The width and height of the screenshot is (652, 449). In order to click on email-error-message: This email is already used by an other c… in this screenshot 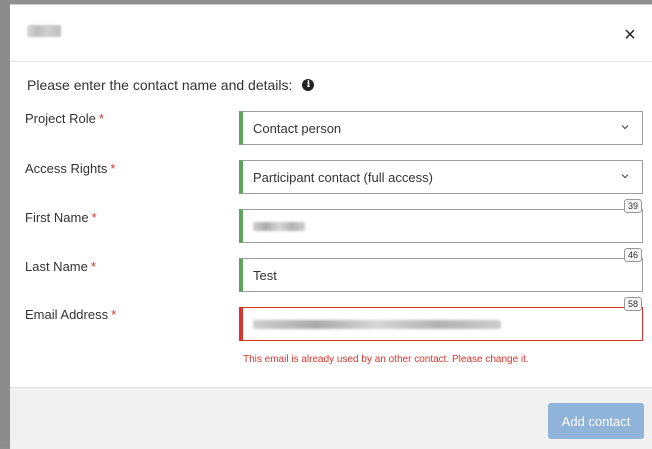, I will do `click(386, 359)`.